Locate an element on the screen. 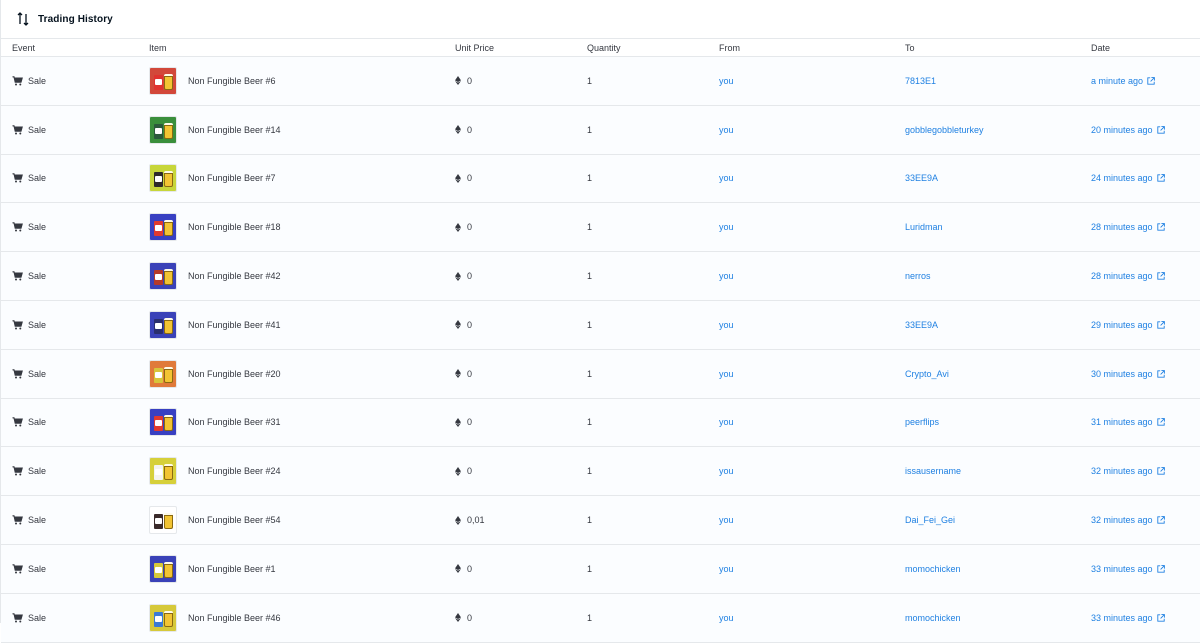 Image resolution: width=1200 pixels, height=643 pixels. item-cell: Non Fungible Beer #54 is located at coordinates (215, 520).